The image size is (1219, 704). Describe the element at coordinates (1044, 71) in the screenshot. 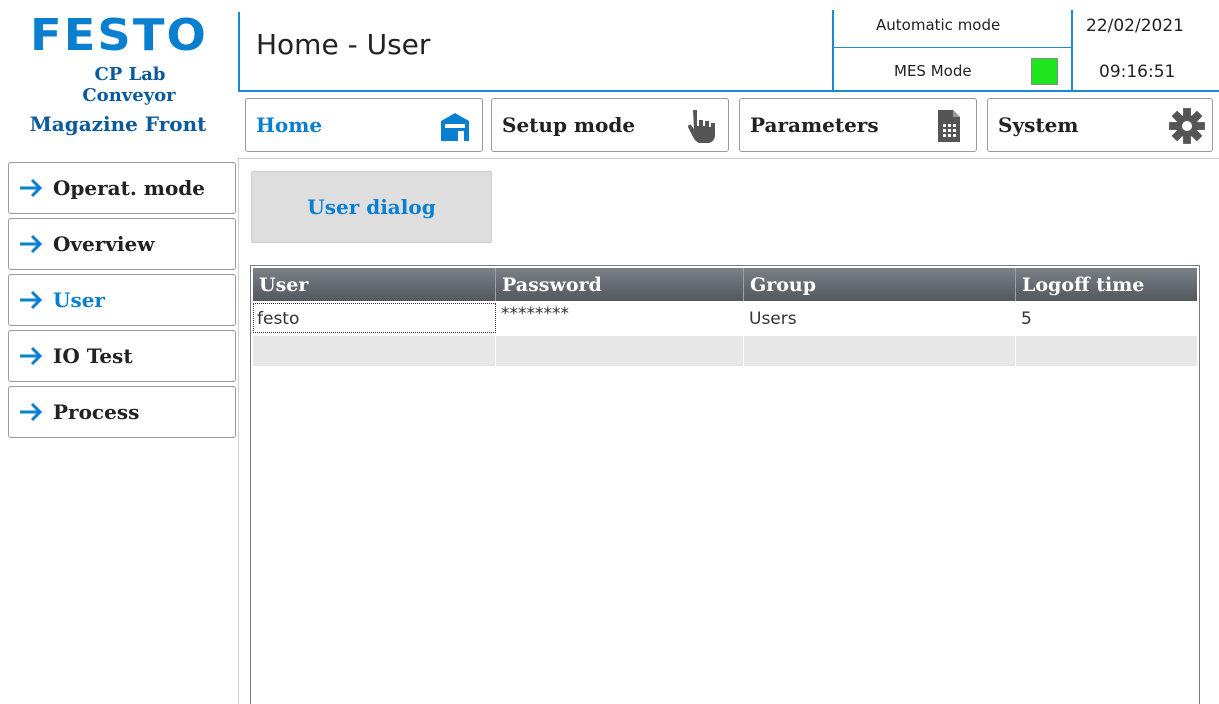

I see `mes-status-indicator` at that location.